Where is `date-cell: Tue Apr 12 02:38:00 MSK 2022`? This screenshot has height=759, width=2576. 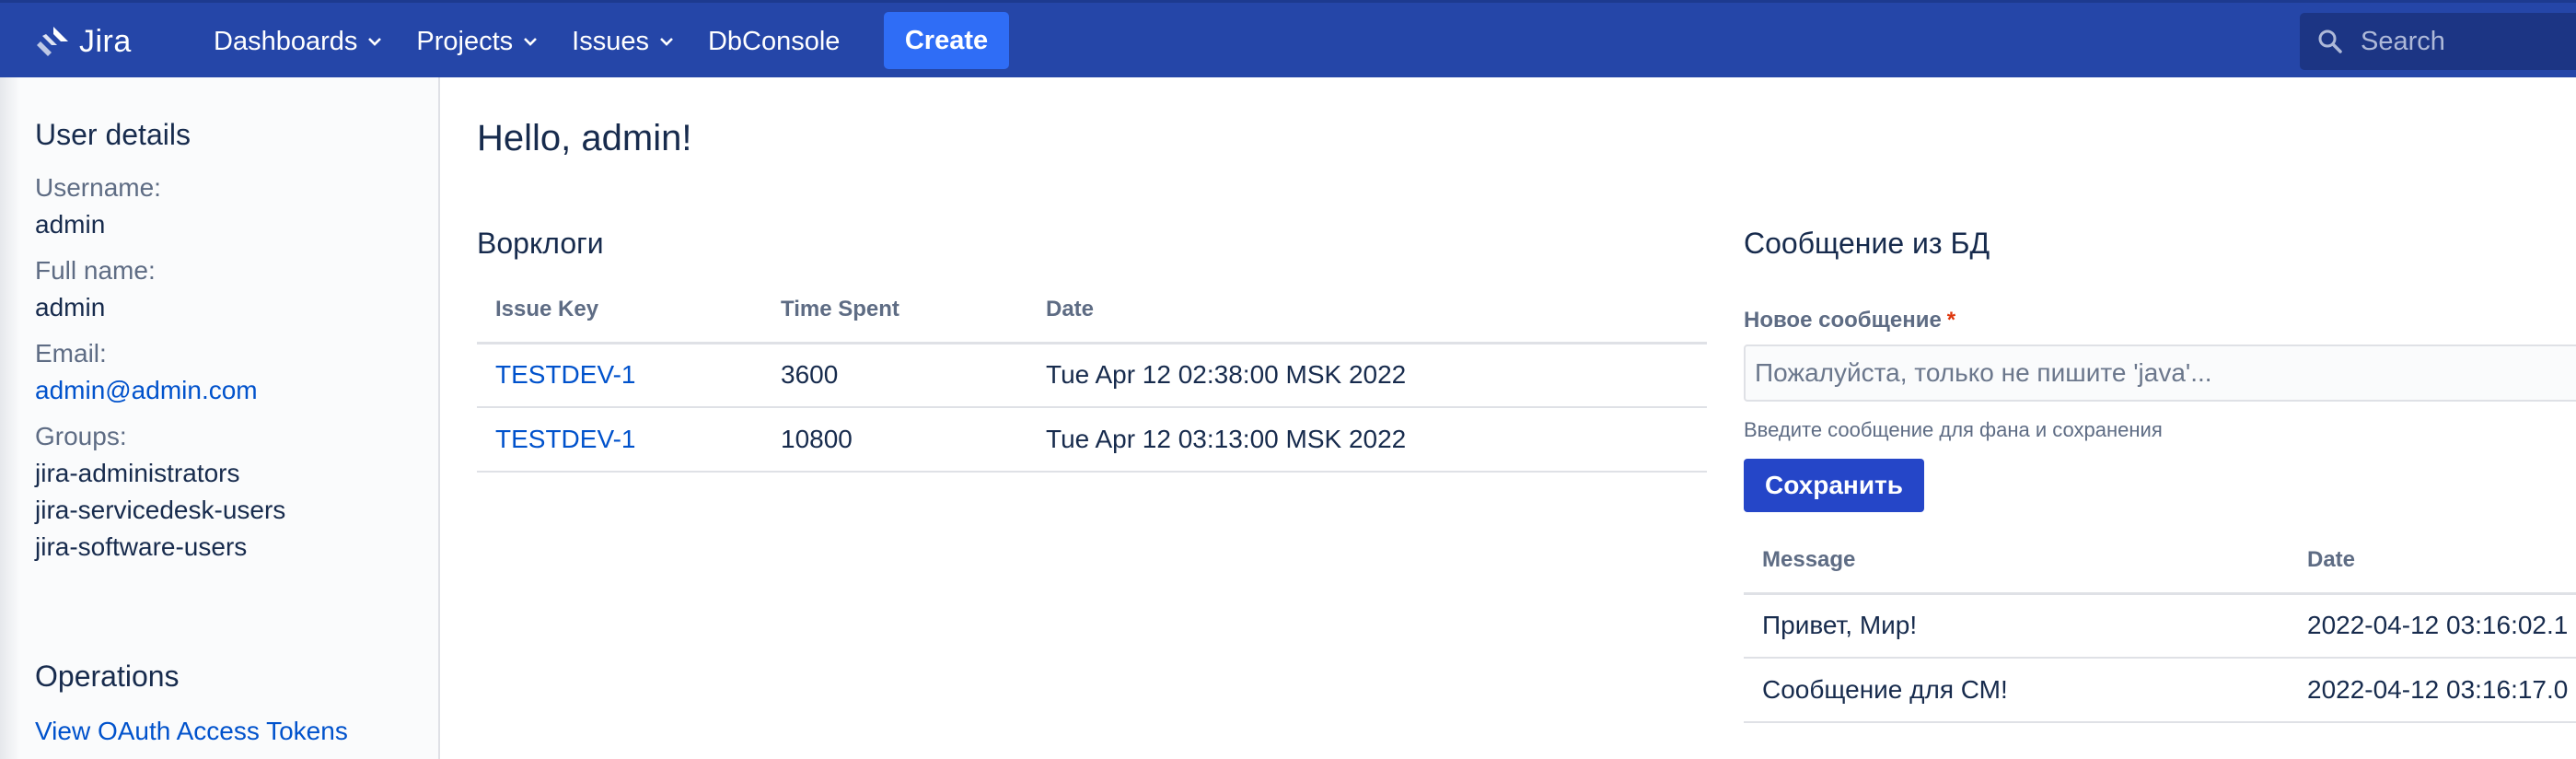
date-cell: Tue Apr 12 02:38:00 MSK 2022 is located at coordinates (1367, 375).